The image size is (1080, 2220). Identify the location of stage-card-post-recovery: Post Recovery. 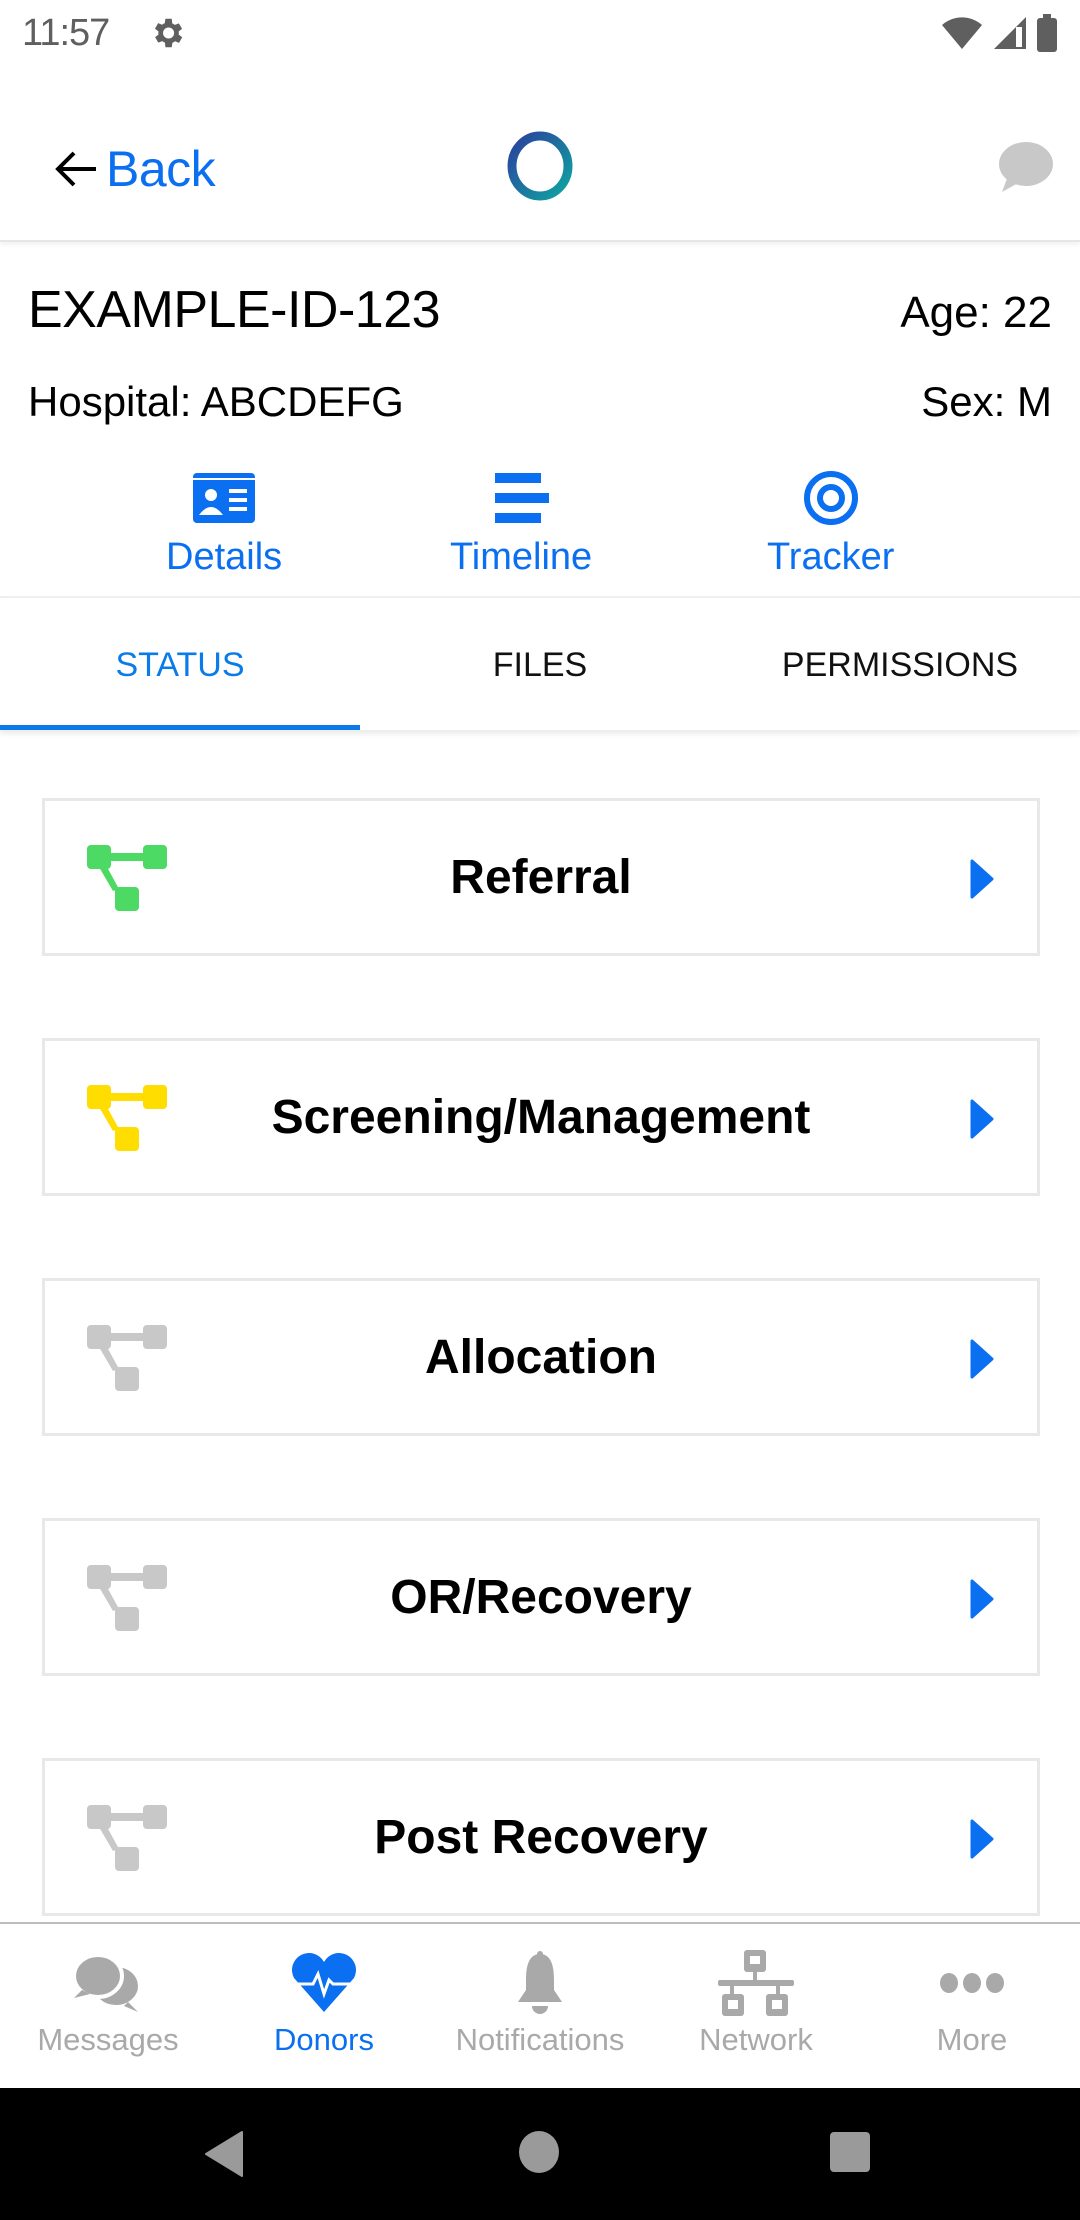
(541, 1837).